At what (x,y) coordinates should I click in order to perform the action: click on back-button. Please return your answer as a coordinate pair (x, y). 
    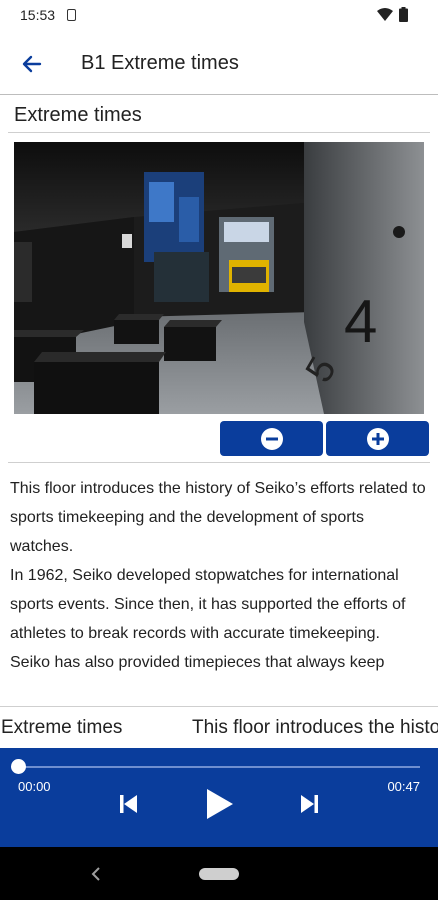
    Looking at the image, I should click on (32, 64).